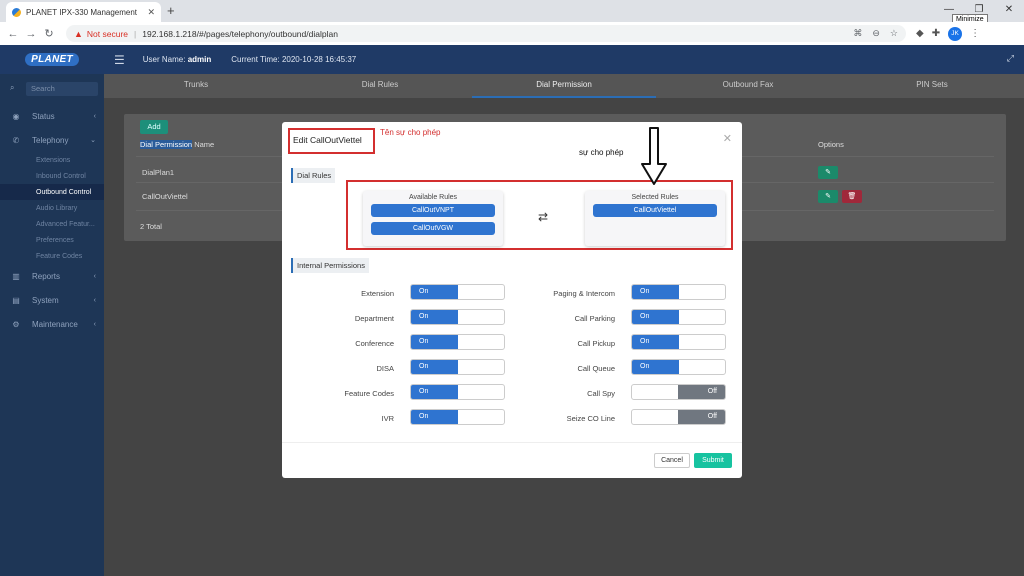  I want to click on available-rules-title: Available Rules, so click(433, 197).